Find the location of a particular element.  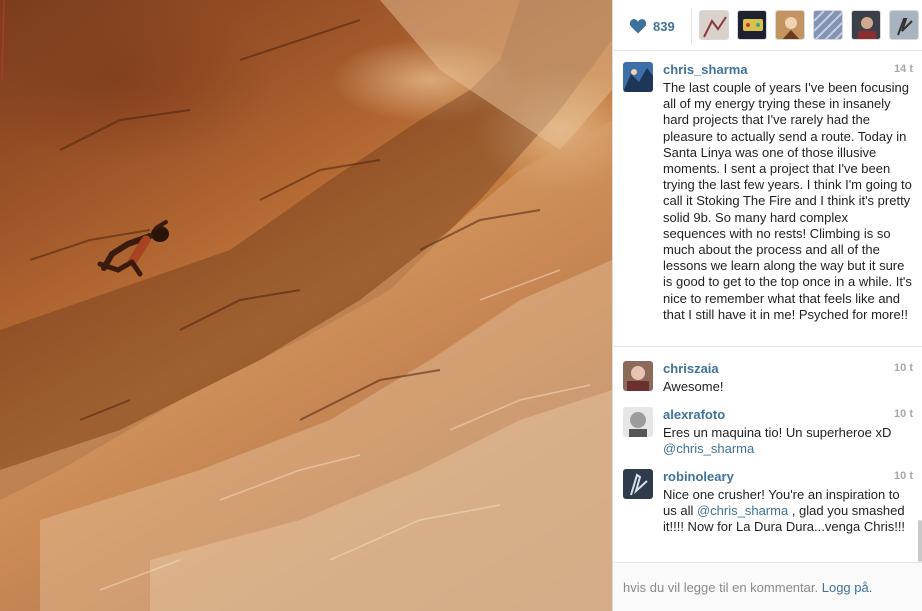

commenter-avatar-chriszaia is located at coordinates (638, 376).